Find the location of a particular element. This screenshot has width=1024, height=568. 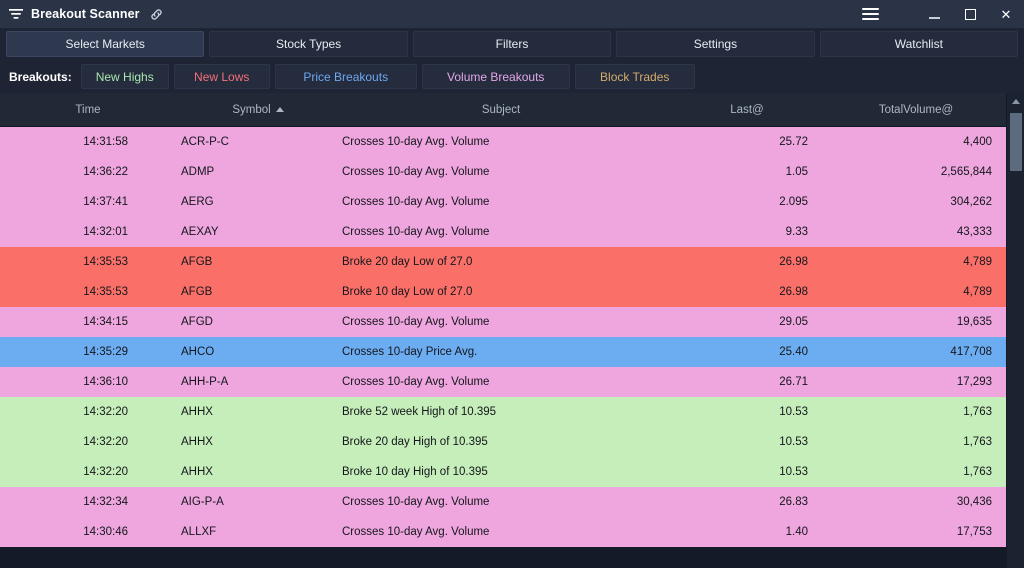

column-header-totalvolume: TotalVolume@ is located at coordinates (916, 110).